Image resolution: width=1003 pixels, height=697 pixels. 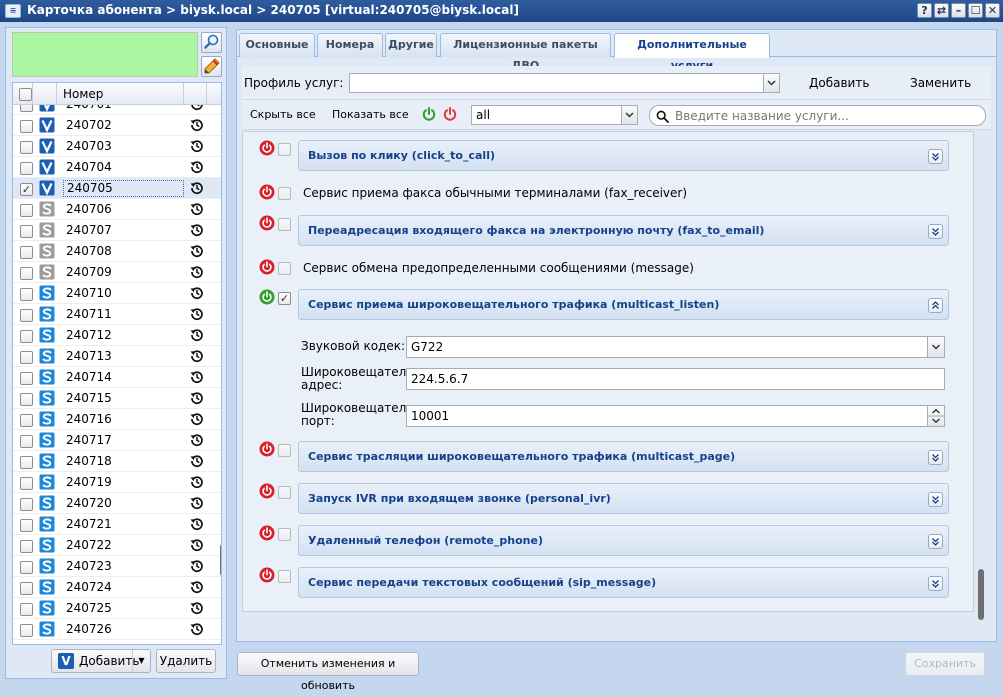 I want to click on table-row: 240711, so click(x=117, y=314).